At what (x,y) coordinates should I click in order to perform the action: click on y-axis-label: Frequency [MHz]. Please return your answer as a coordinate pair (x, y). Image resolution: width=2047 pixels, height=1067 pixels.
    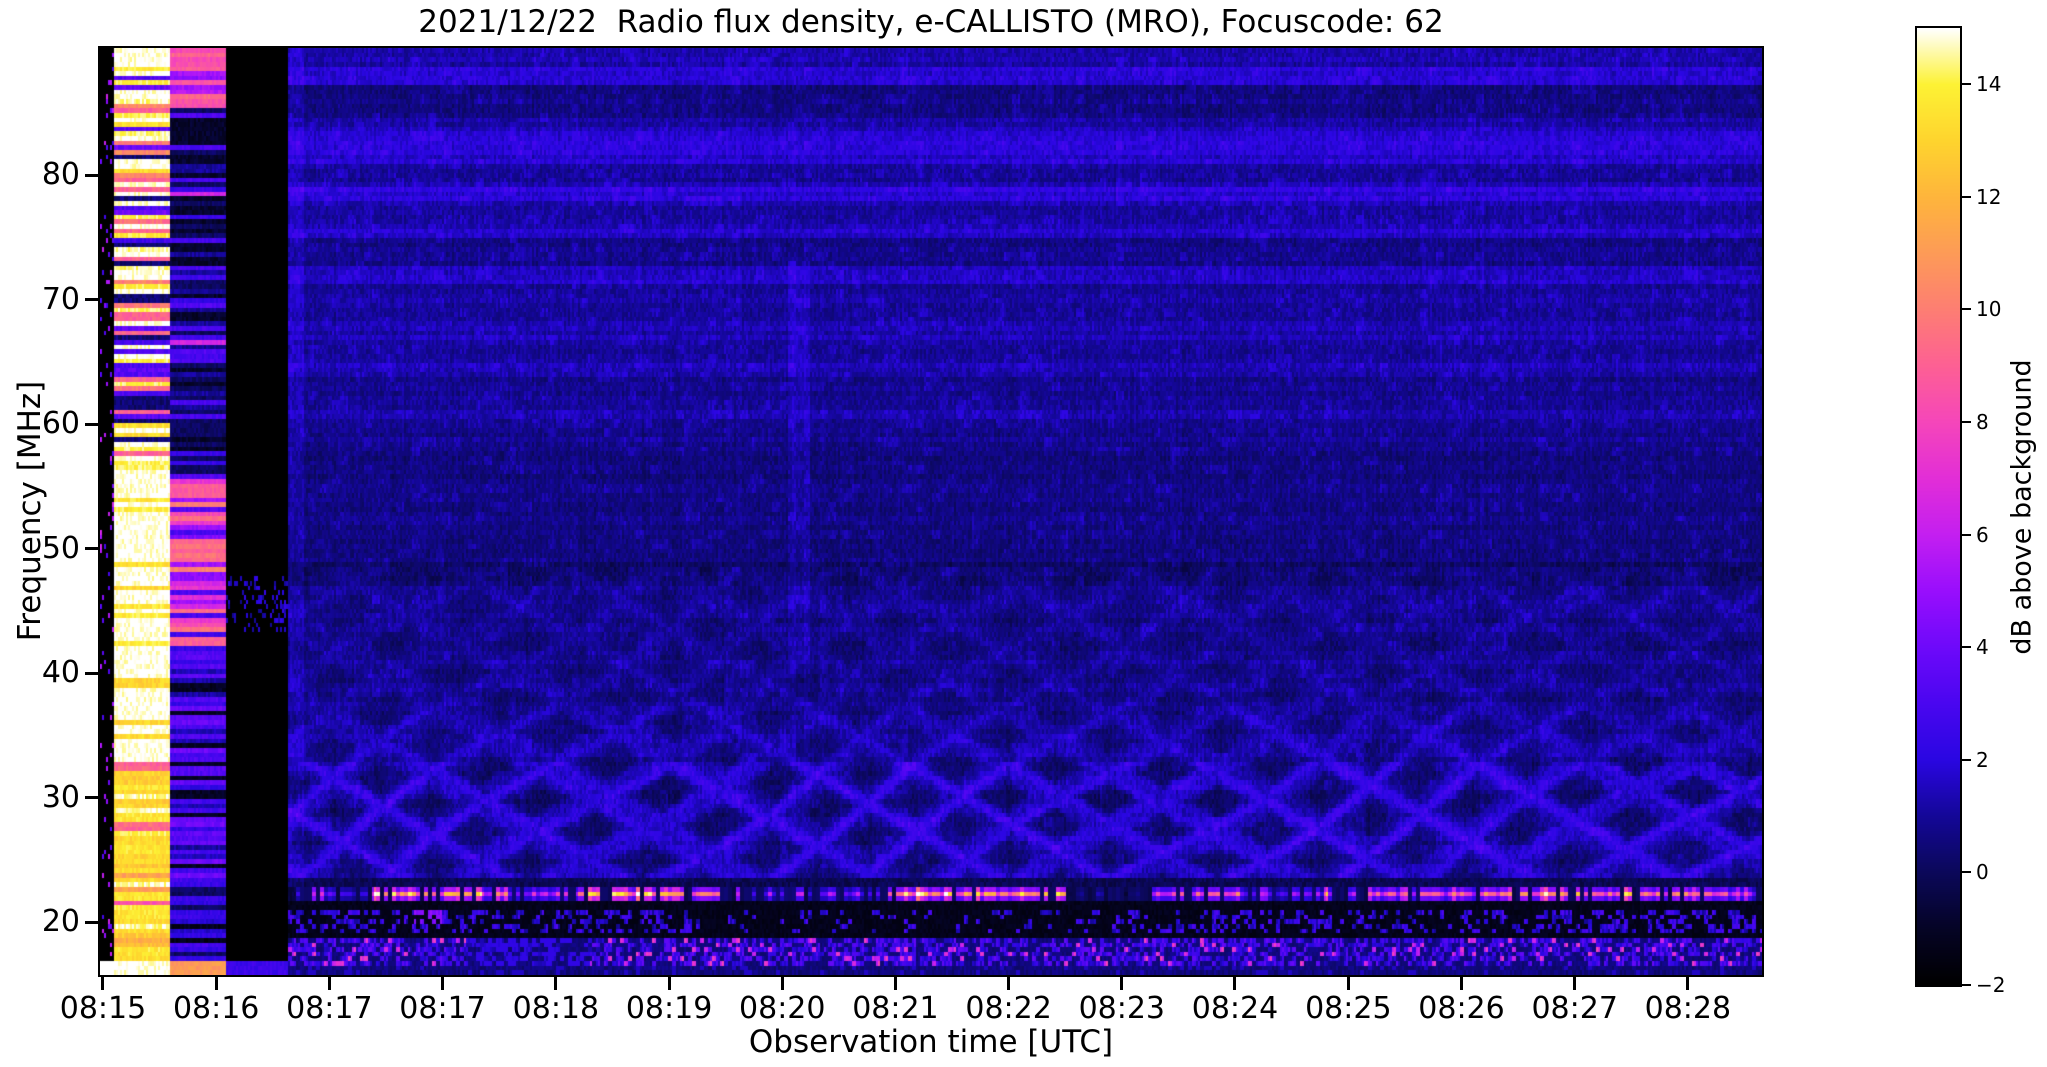
    Looking at the image, I should click on (30, 511).